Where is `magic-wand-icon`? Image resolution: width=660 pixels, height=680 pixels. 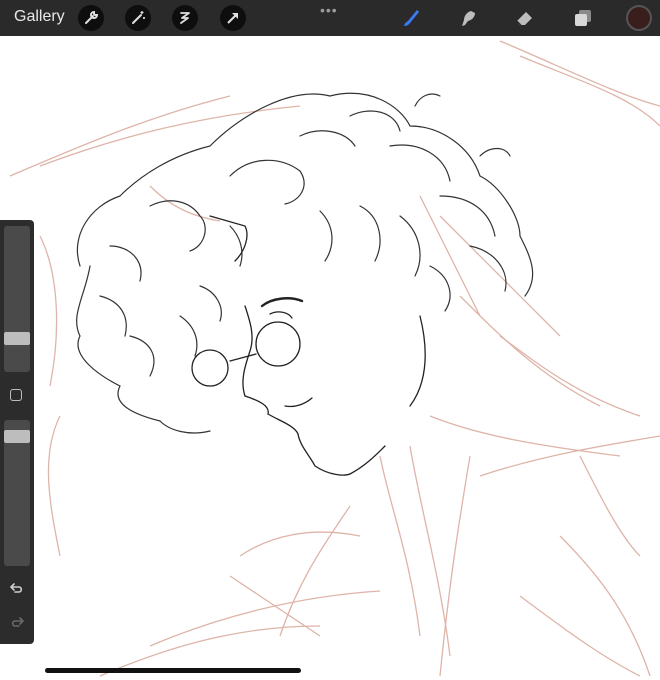
magic-wand-icon is located at coordinates (138, 18).